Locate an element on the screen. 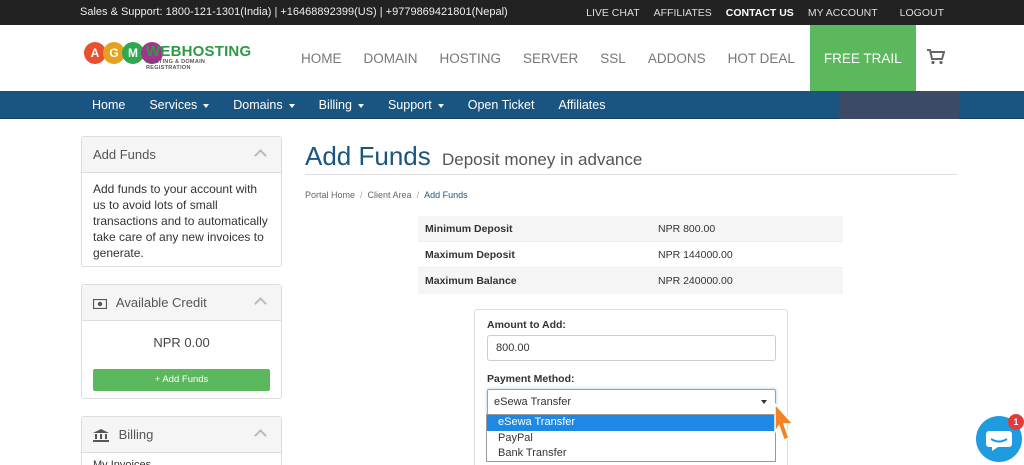 Image resolution: width=1024 pixels, height=465 pixels. client-nav-open-ticket-label: Open Ticket is located at coordinates (501, 105).